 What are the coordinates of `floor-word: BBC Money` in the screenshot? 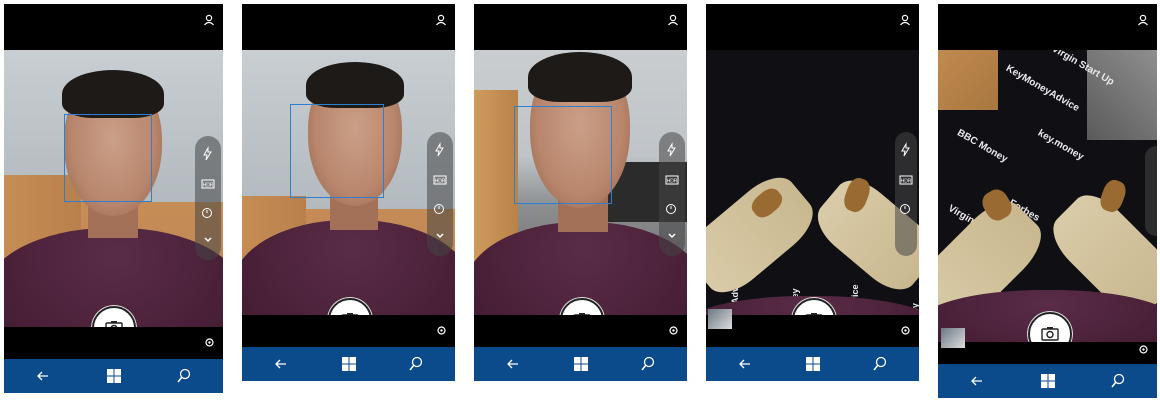 It's located at (982, 146).